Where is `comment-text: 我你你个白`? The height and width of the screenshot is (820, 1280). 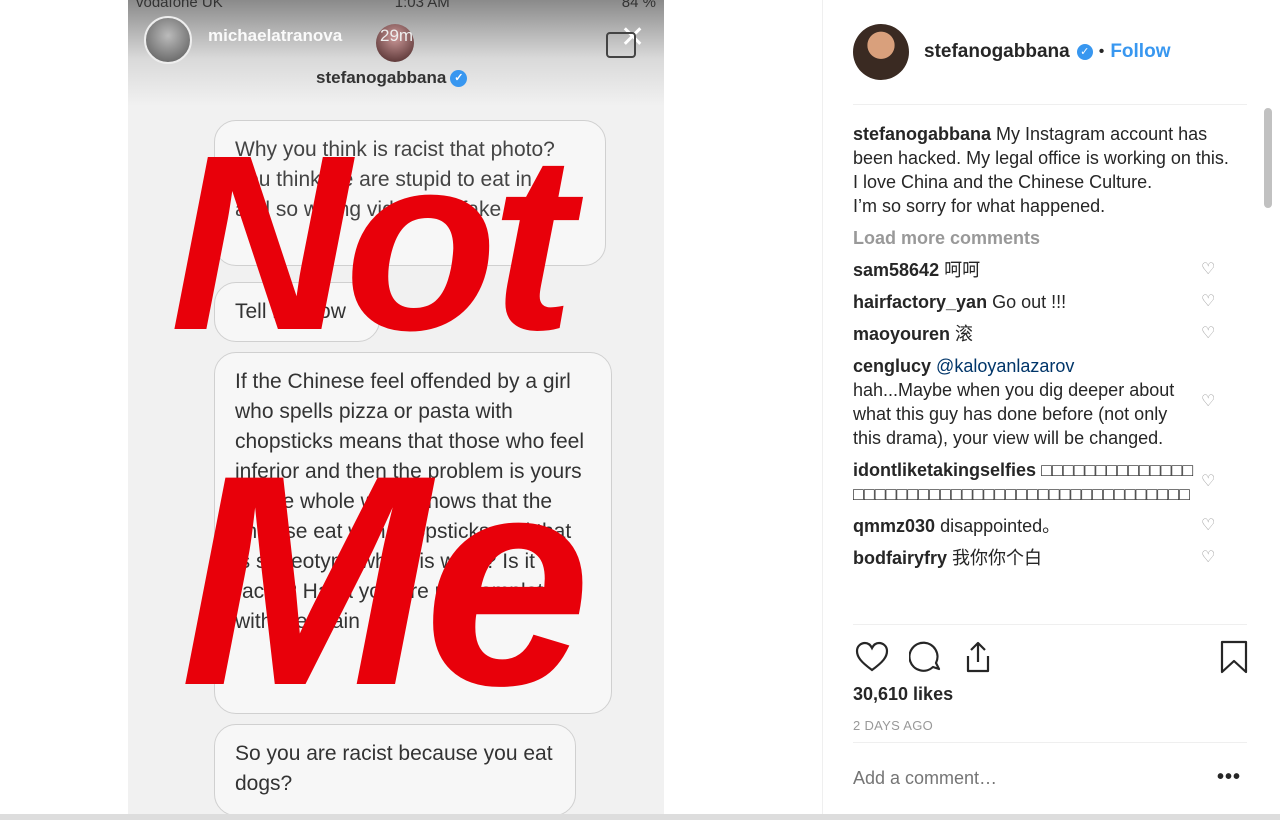 comment-text: 我你你个白 is located at coordinates (997, 558).